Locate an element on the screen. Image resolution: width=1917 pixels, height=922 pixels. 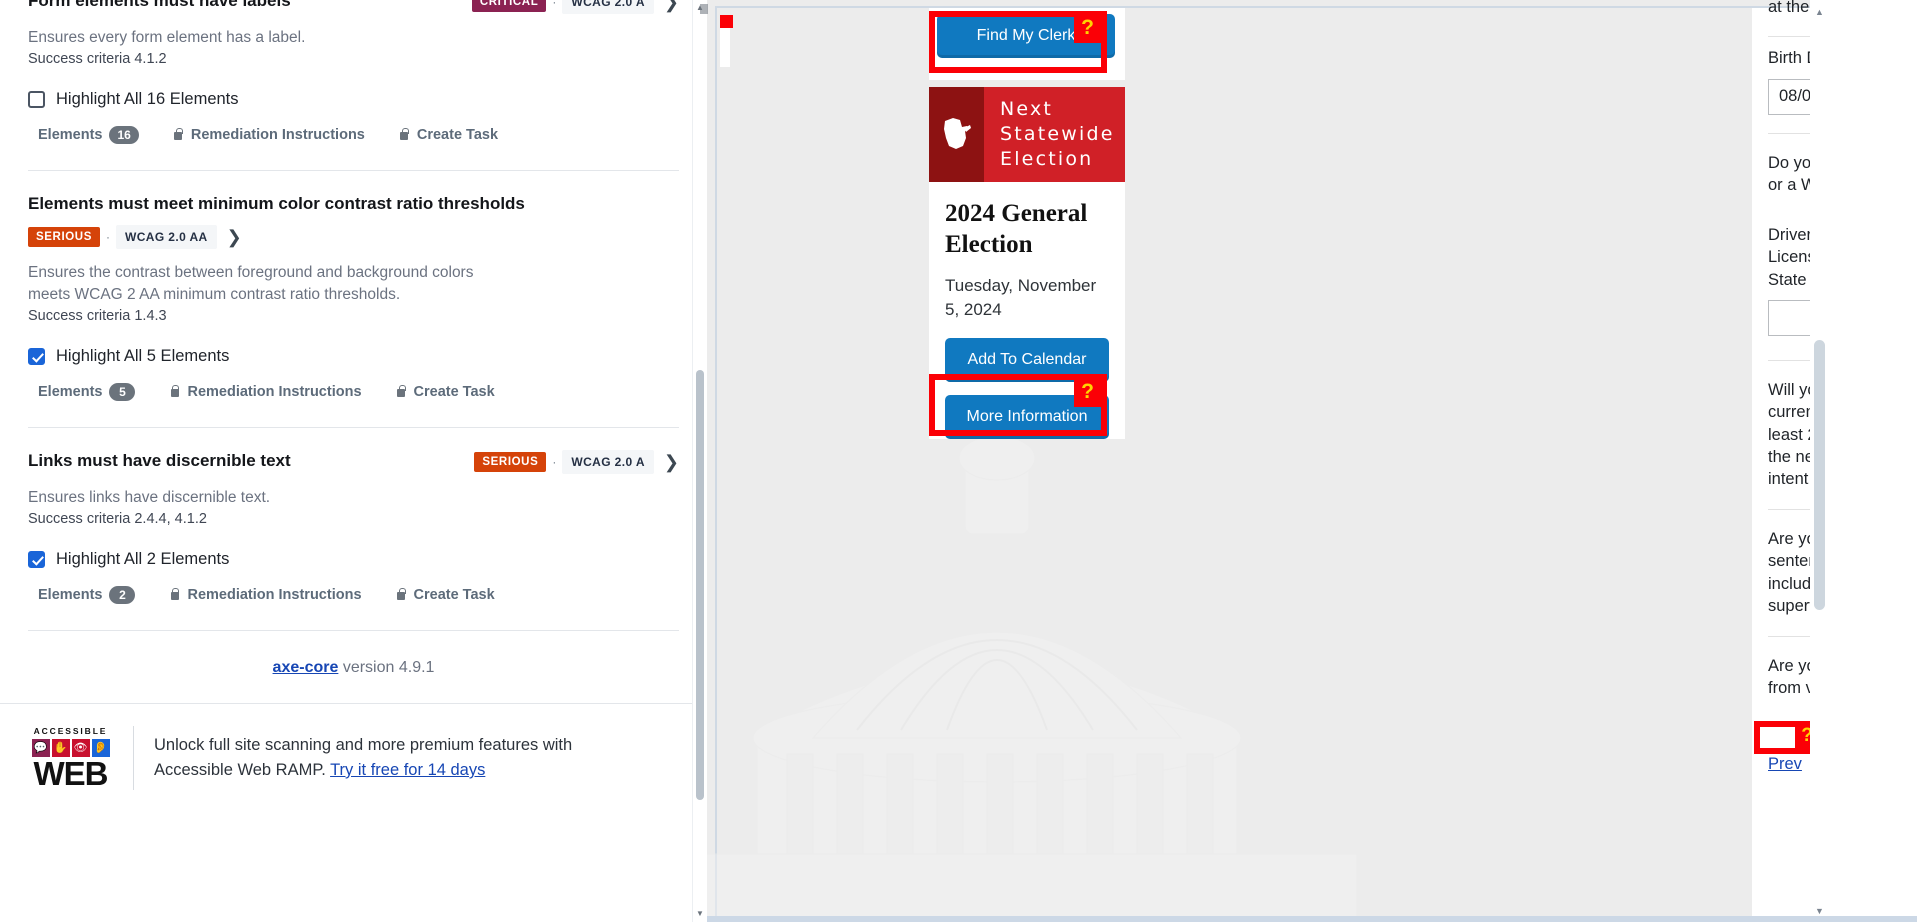
wisconsin-state-icon is located at coordinates (957, 133).